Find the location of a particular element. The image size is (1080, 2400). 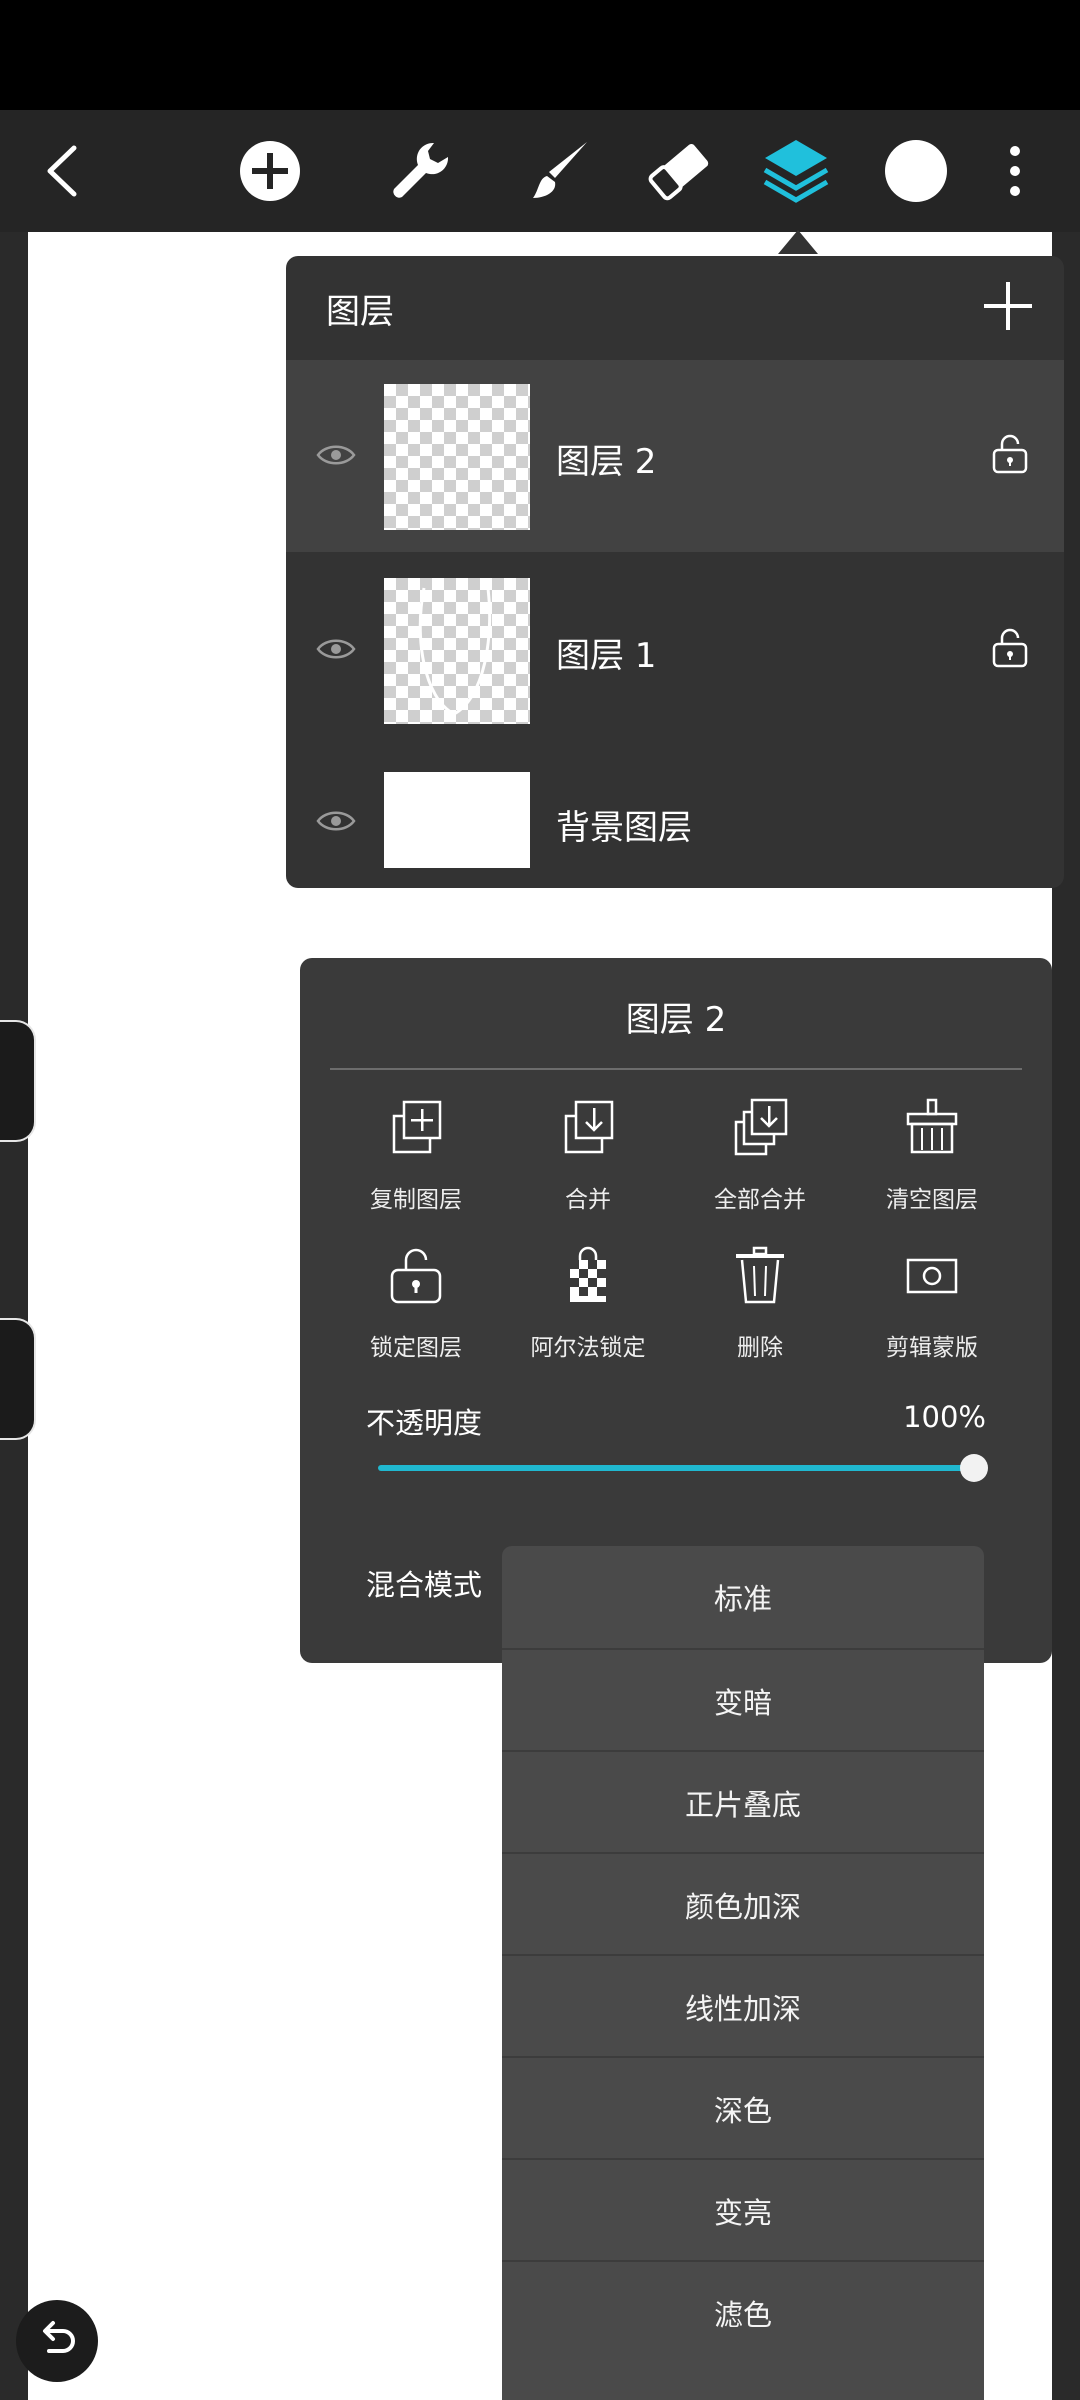

brush-button is located at coordinates (560, 171).